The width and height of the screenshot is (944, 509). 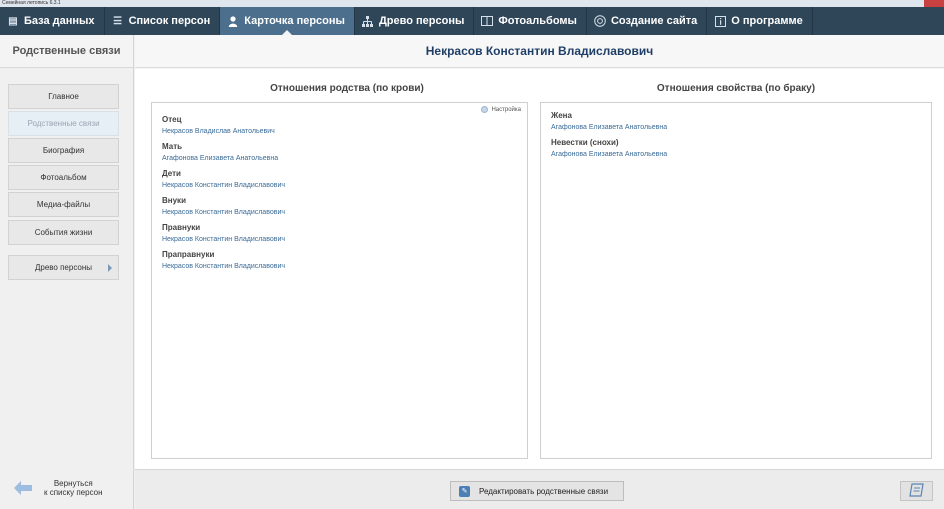 I want to click on relation-label: Мать, so click(x=172, y=146).